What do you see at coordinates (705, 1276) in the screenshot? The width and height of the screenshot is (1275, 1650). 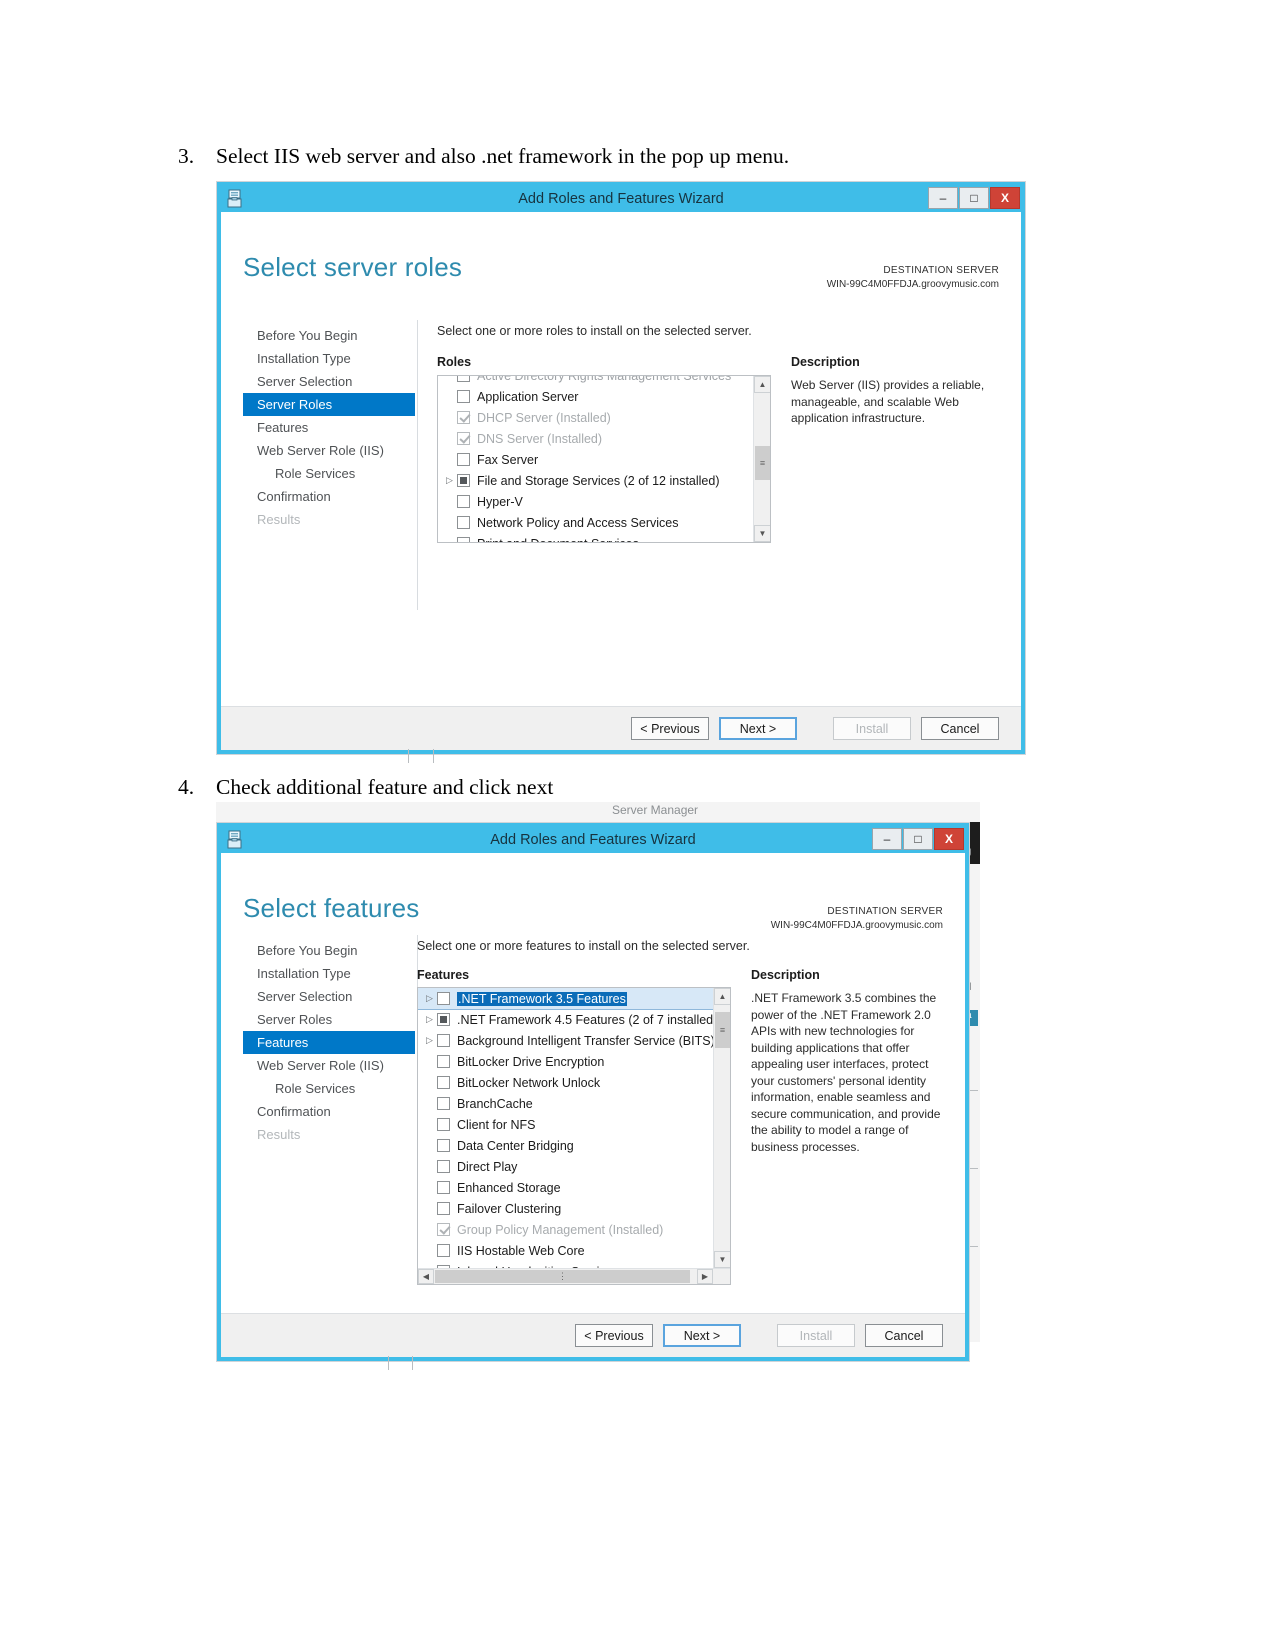 I see `scroll-right-icon: ▶` at bounding box center [705, 1276].